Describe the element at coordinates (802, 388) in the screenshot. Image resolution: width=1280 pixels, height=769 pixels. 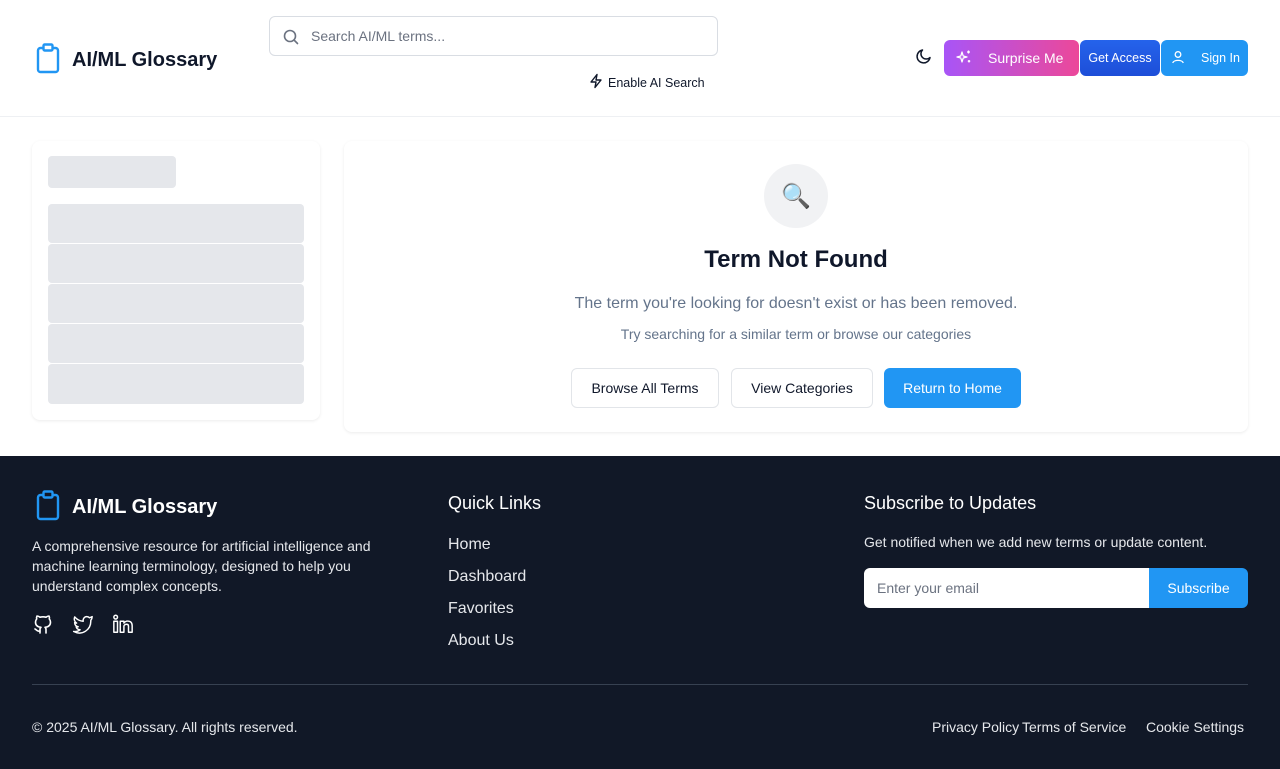
I see `view-categories-button: View Categories` at that location.